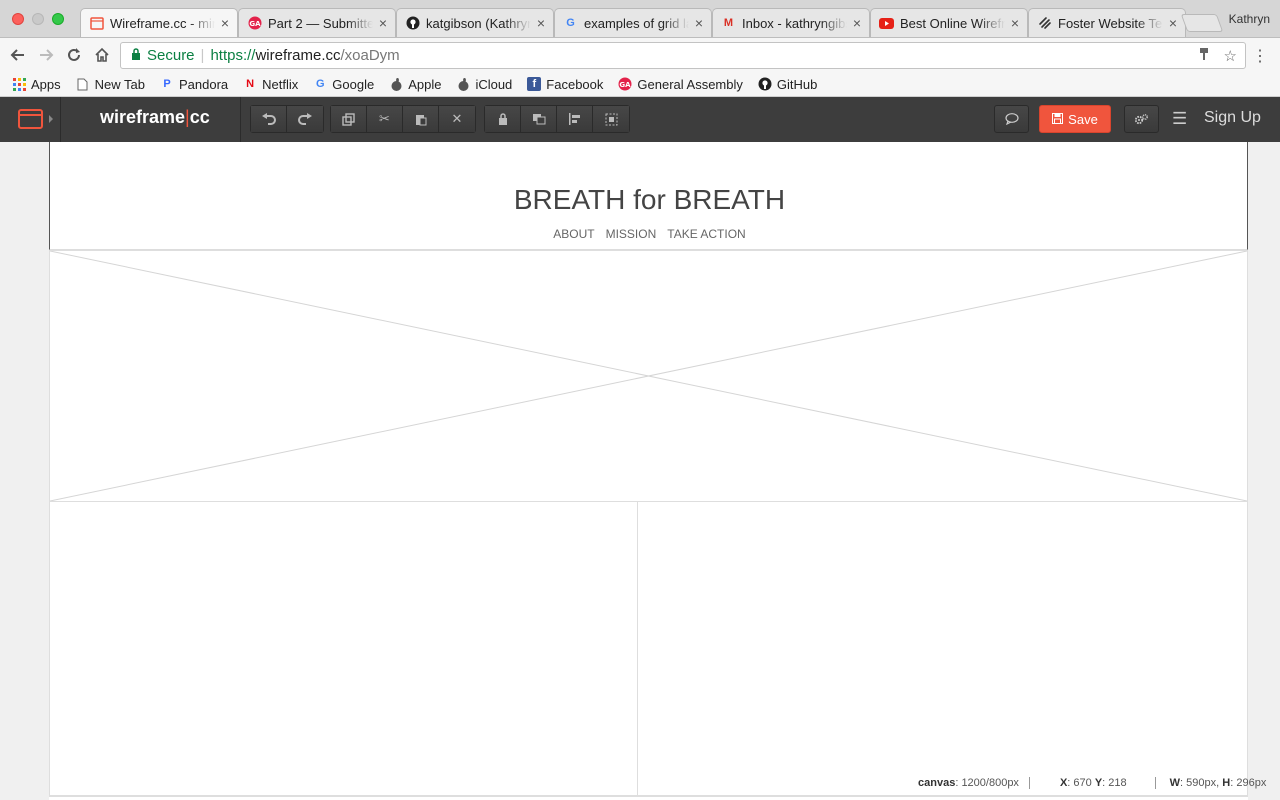 This screenshot has height=800, width=1280. I want to click on window-minimize-button, so click(38, 19).